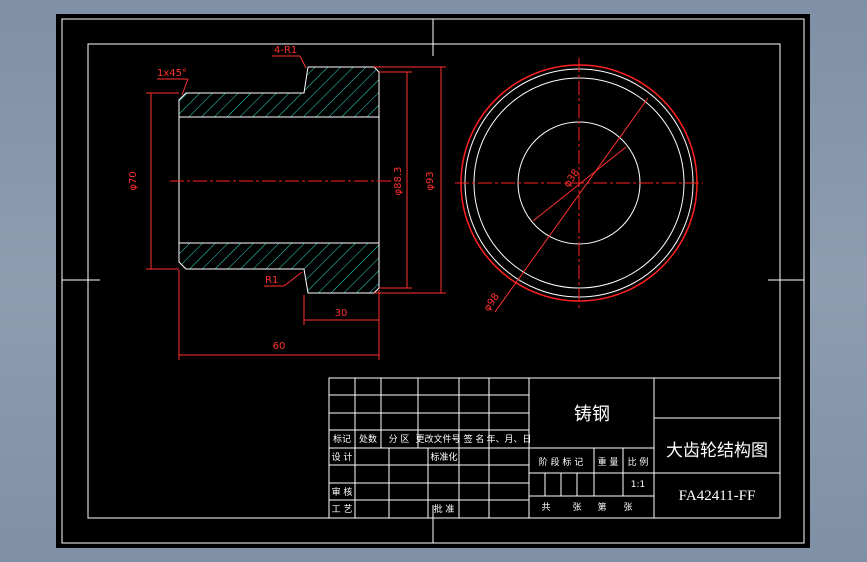 Image resolution: width=867 pixels, height=562 pixels. What do you see at coordinates (437, 439) in the screenshot?
I see `header-change-doc: 更改文件号` at bounding box center [437, 439].